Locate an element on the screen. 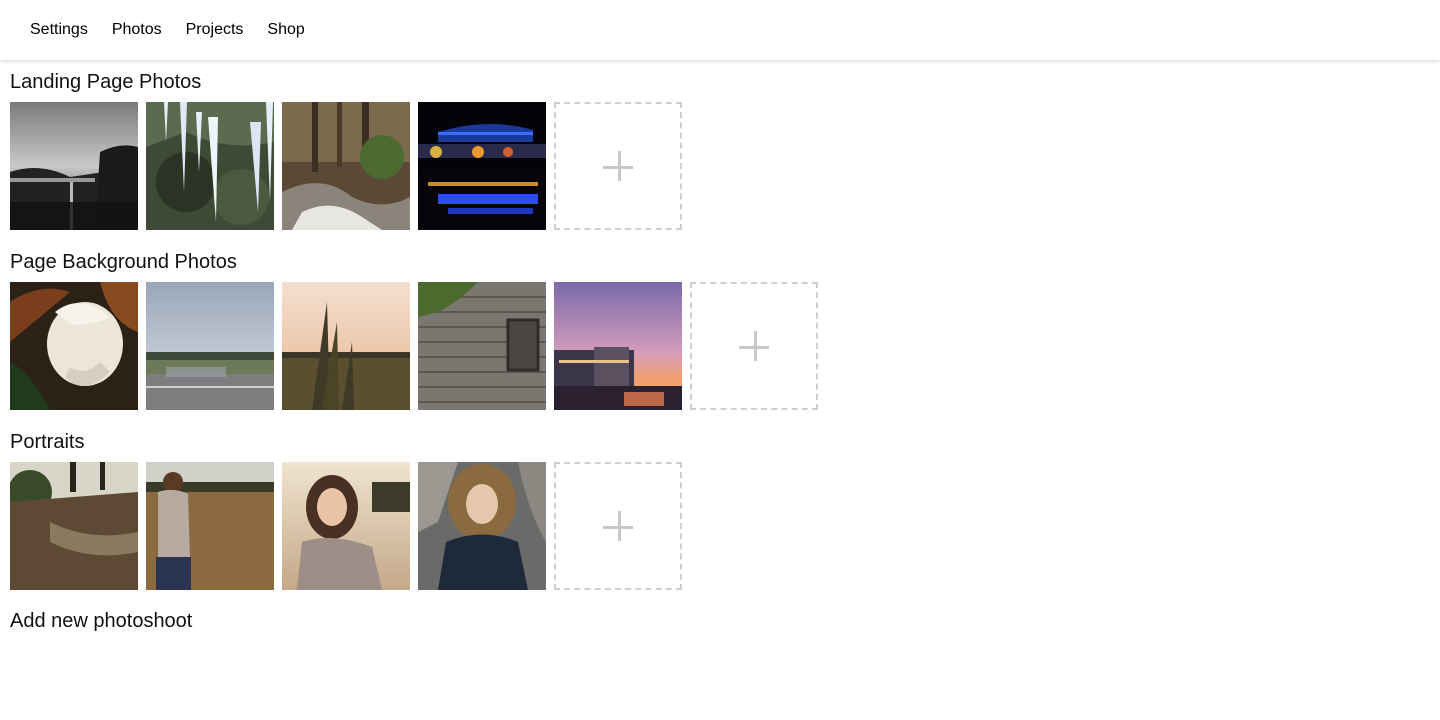 This screenshot has height=720, width=1440. section-title: Landing Page Photos is located at coordinates (106, 82).